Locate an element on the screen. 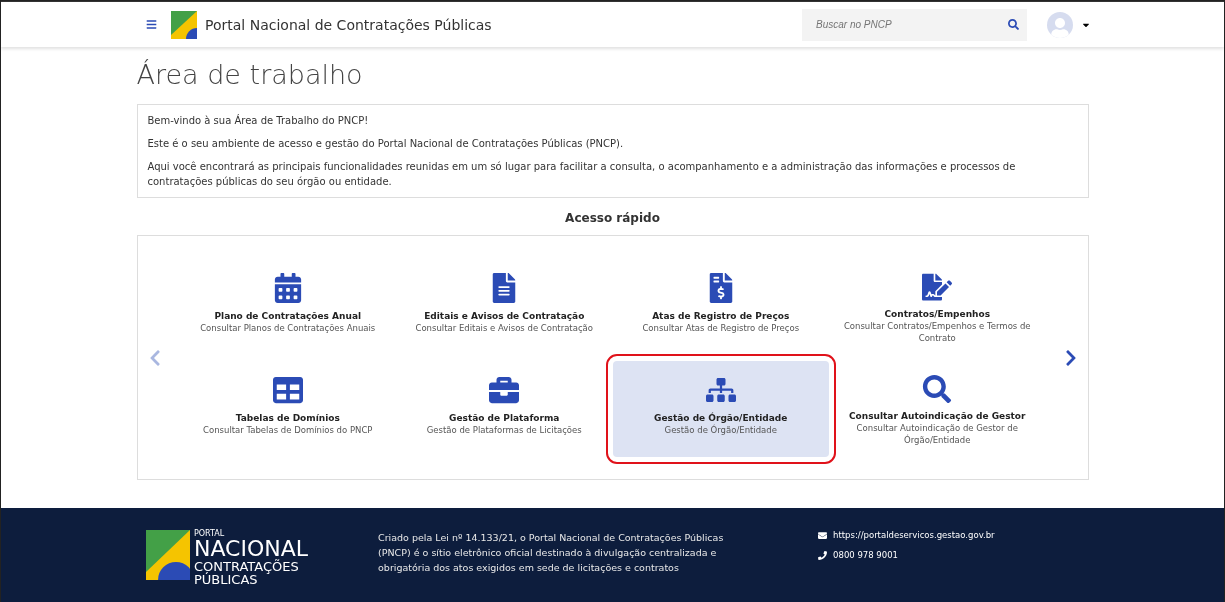  quick-access-card: Consultar Autoindicação de Gestor Consultar Autoindicação de Gestor de Órgão/Entidade is located at coordinates (937, 408).